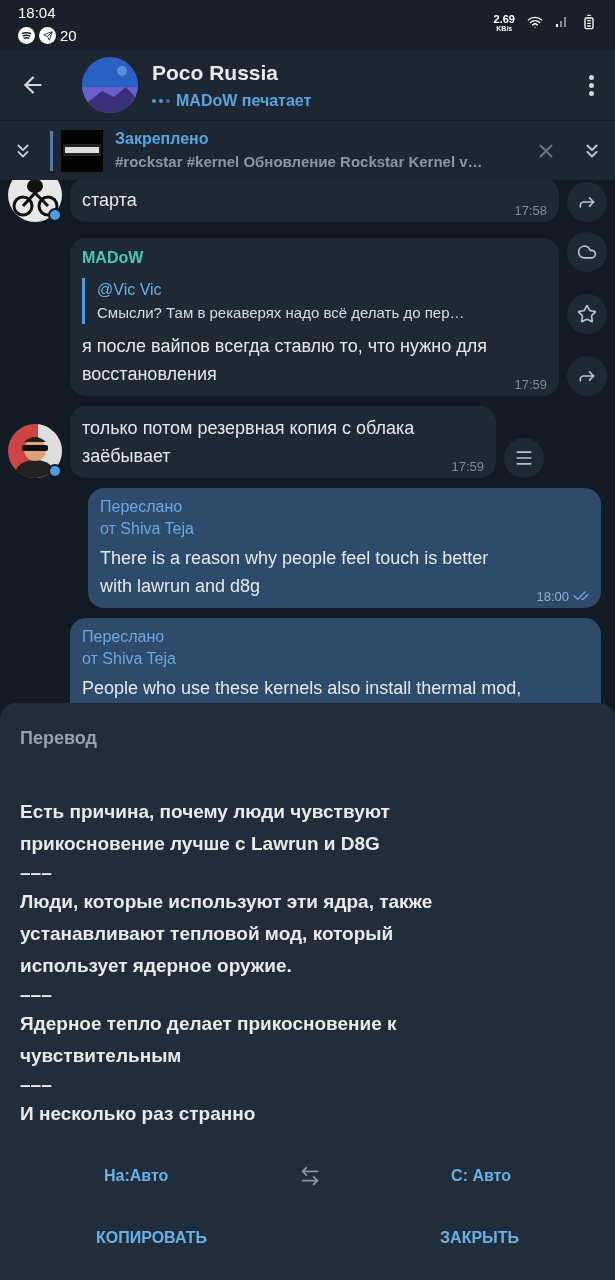 Image resolution: width=615 pixels, height=1280 pixels. Describe the element at coordinates (249, 442) in the screenshot. I see `message-text: только потом резервная копия с облака заёбывает` at that location.